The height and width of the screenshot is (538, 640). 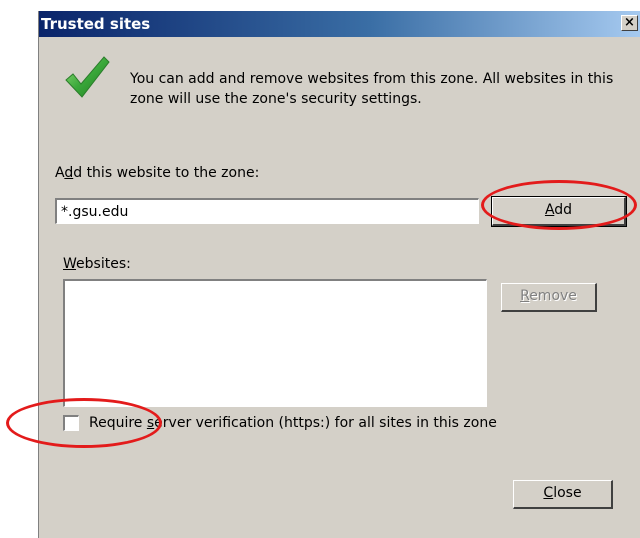 What do you see at coordinates (97, 264) in the screenshot?
I see `websites-label: Websites:` at bounding box center [97, 264].